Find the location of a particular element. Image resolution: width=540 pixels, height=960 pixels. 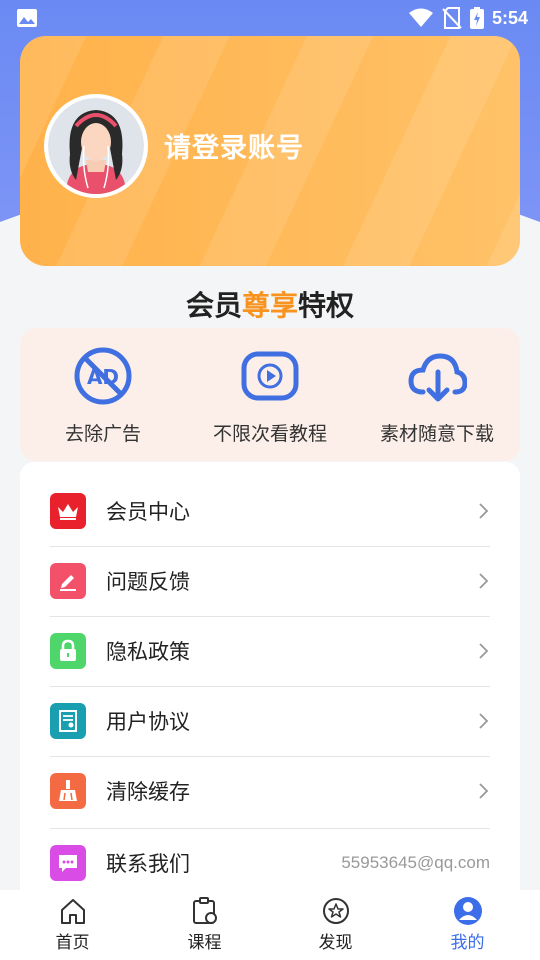

menu-item-contact-us: 联系我们 55953645@qq.com is located at coordinates (270, 863).